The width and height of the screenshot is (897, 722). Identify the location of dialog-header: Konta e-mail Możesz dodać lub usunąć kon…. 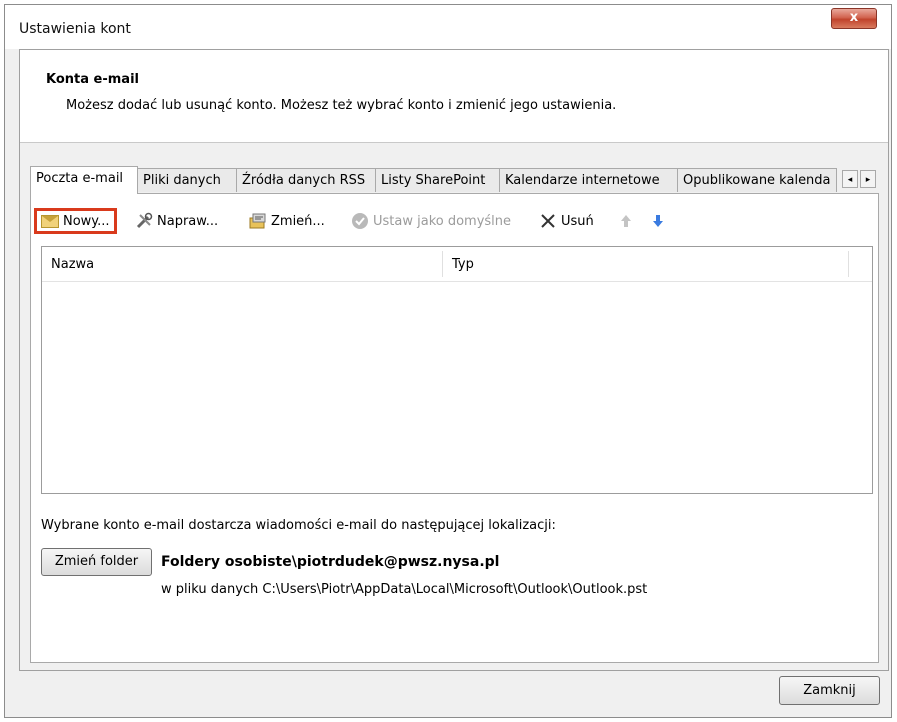
(454, 96).